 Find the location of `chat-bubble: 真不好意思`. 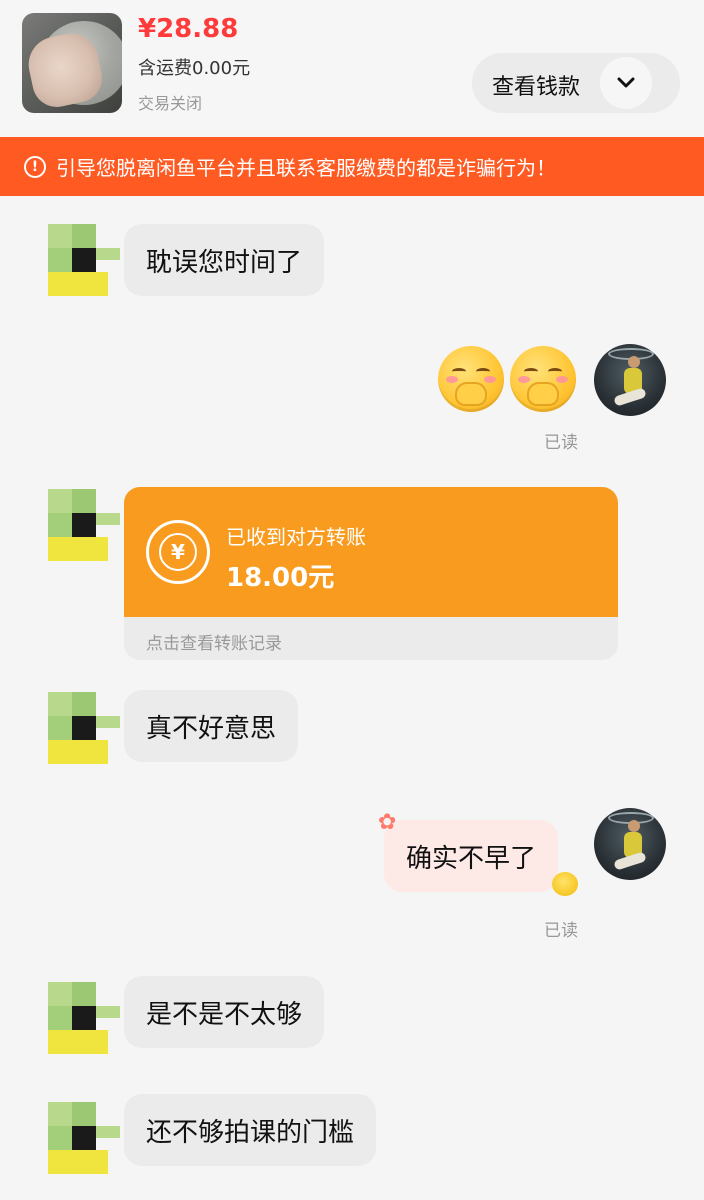

chat-bubble: 真不好意思 is located at coordinates (211, 726).